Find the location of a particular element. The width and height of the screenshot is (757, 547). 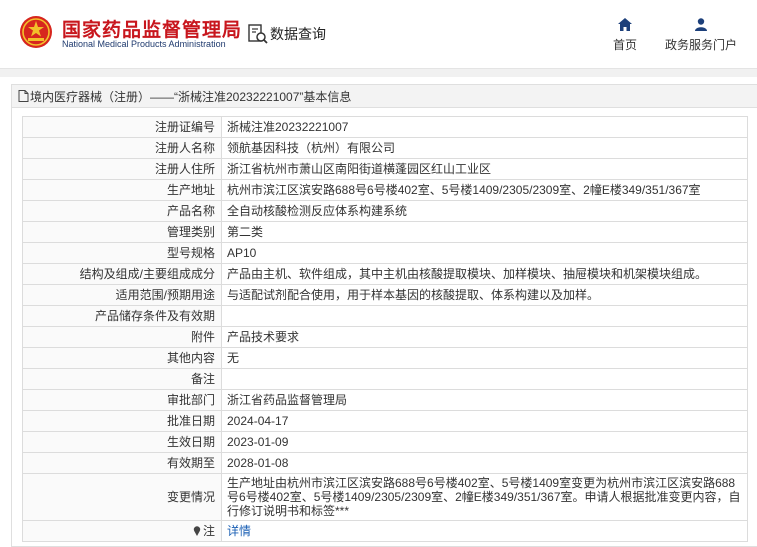

detail-link: 详情 is located at coordinates (239, 531).